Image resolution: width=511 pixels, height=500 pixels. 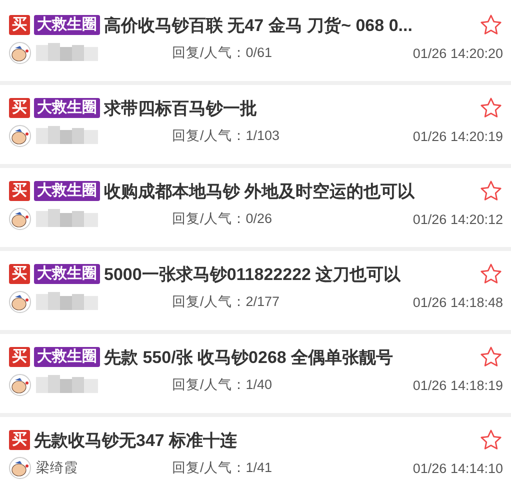 What do you see at coordinates (457, 468) in the screenshot?
I see `post-time: 01/26 14:14:10` at bounding box center [457, 468].